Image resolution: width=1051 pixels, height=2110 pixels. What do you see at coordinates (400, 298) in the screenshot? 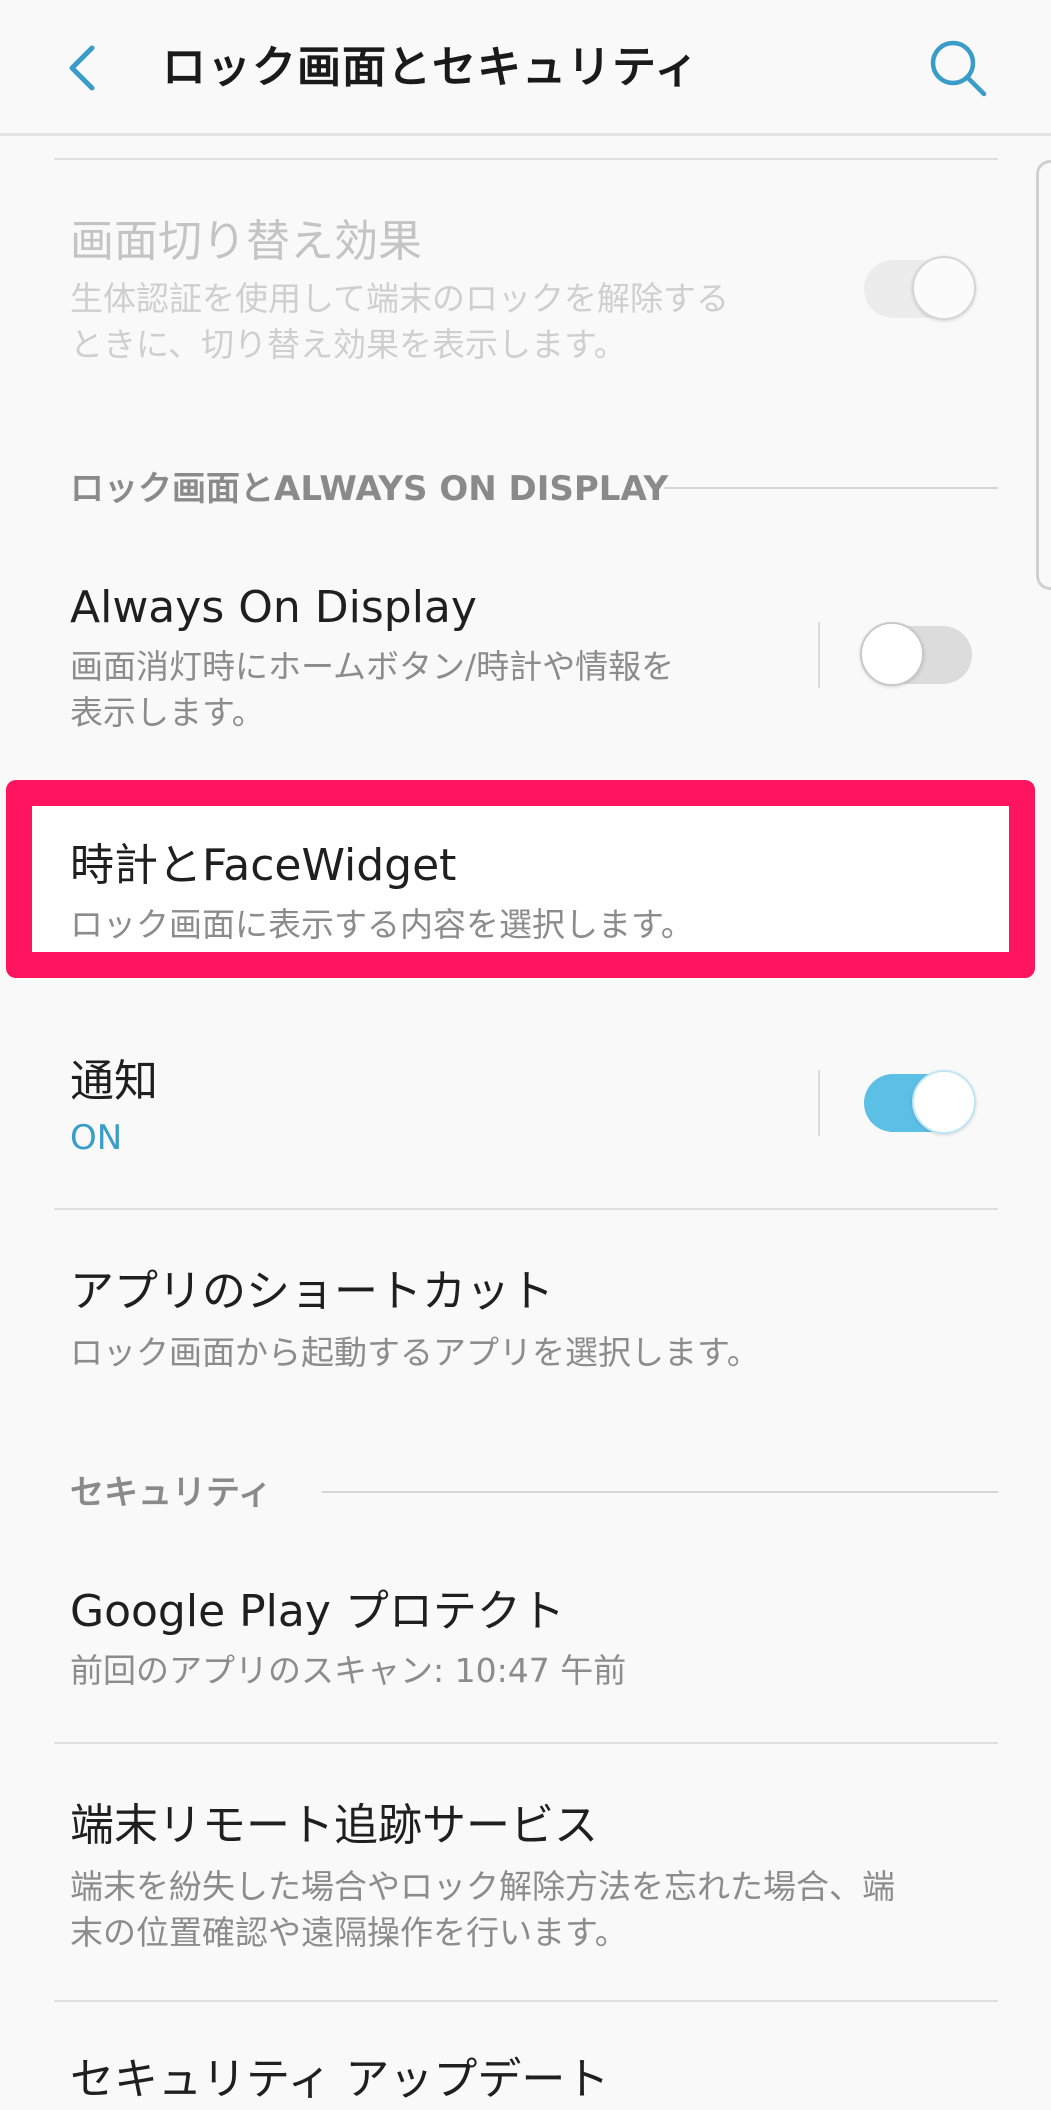
I see `setting-subtitle: 生体認証を使用して端末のロックを解除する` at bounding box center [400, 298].